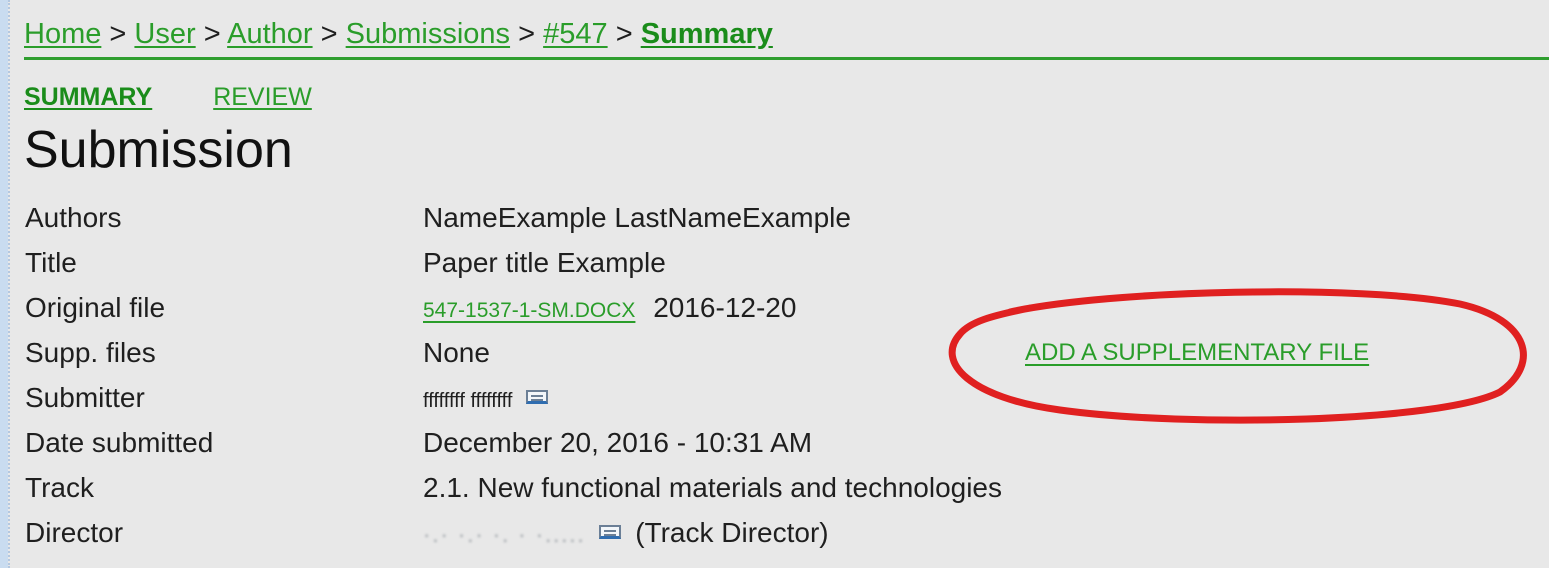  Describe the element at coordinates (90, 352) in the screenshot. I see `supp-files-label: Supp. files` at that location.